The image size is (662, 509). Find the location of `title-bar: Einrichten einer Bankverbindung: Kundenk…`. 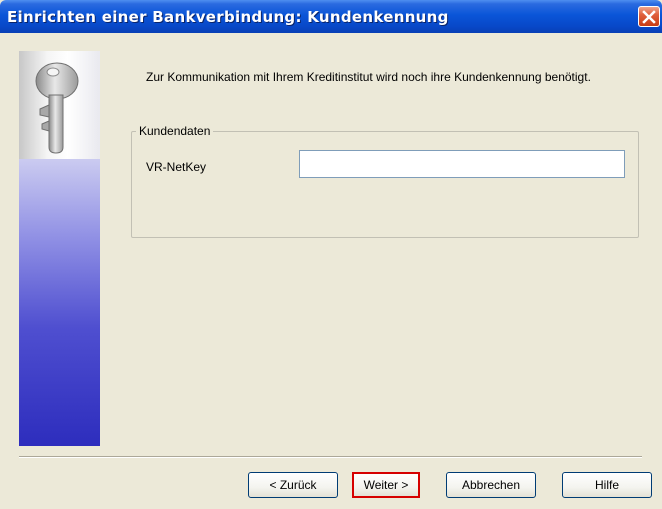

title-bar: Einrichten einer Bankverbindung: Kundenk… is located at coordinates (331, 16).